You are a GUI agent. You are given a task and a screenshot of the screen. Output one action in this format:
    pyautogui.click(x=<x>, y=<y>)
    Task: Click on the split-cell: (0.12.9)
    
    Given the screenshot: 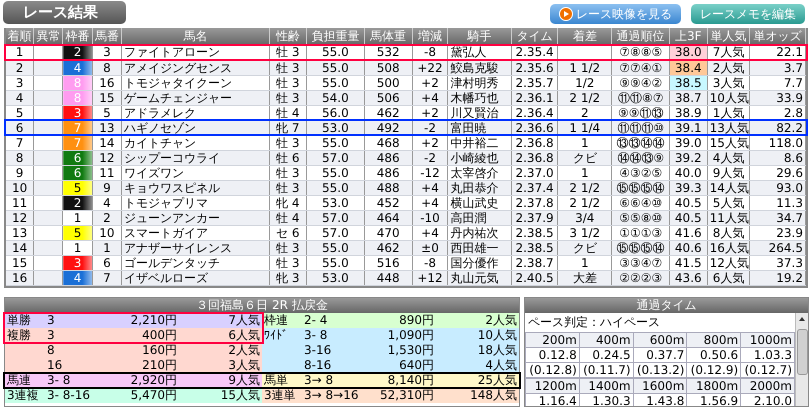 What is the action you would take?
    pyautogui.click(x=713, y=369)
    